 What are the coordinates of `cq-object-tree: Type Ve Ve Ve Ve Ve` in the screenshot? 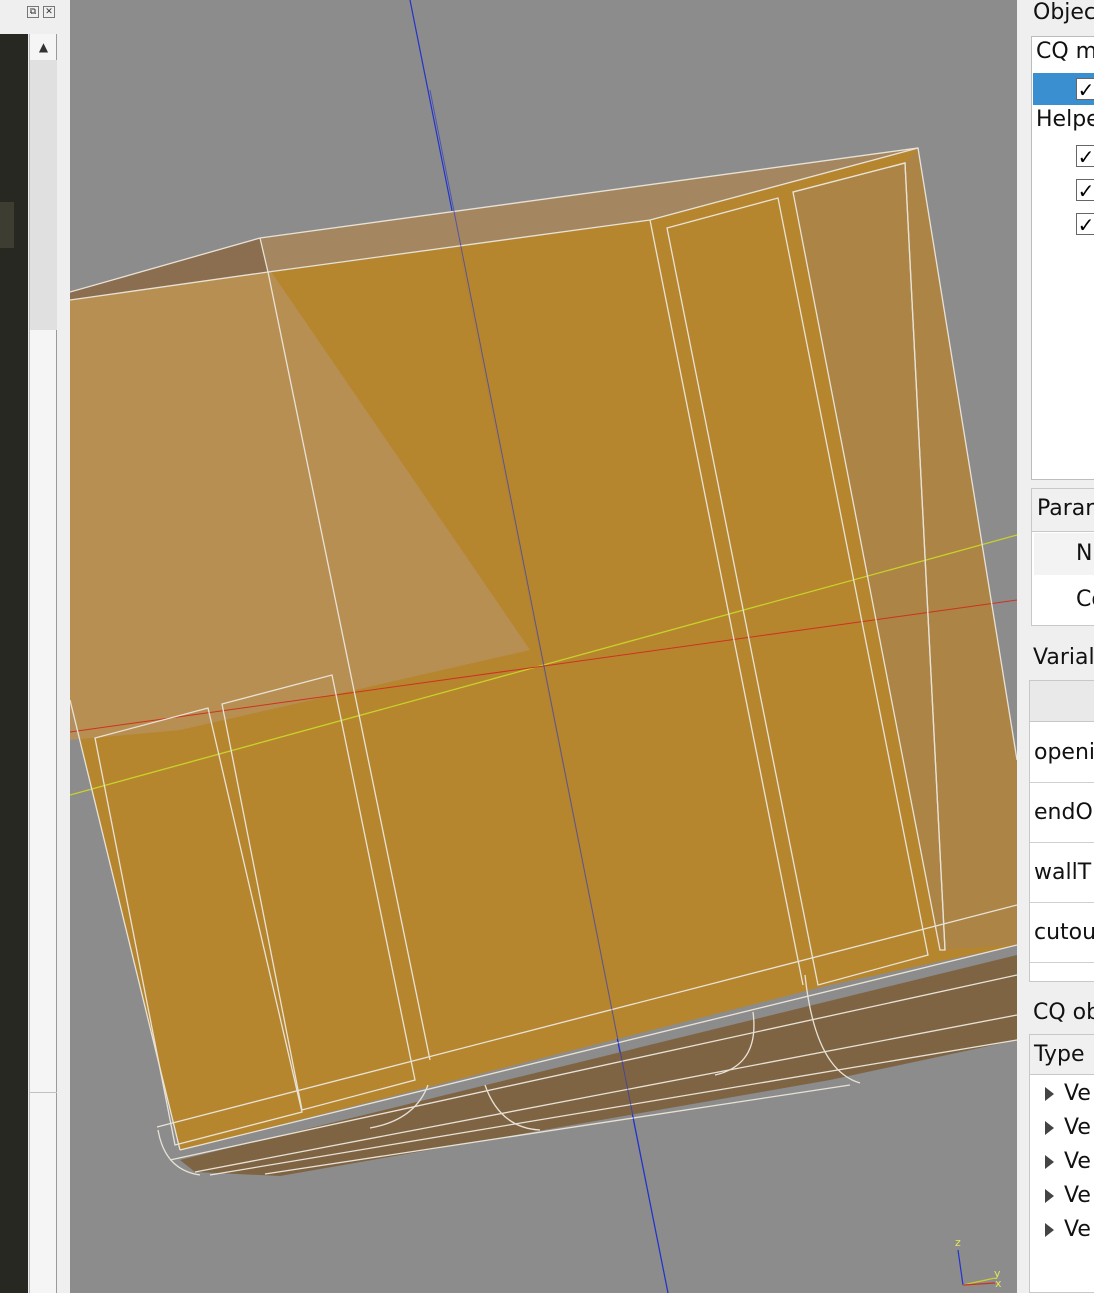 It's located at (1061, 1163).